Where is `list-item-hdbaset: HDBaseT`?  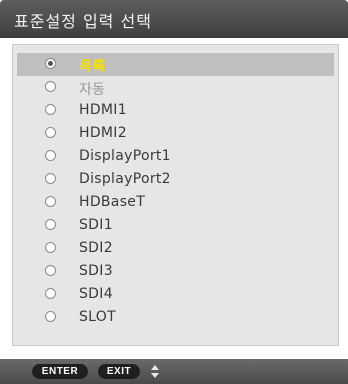
list-item-hdbaset: HDBaseT is located at coordinates (175, 202).